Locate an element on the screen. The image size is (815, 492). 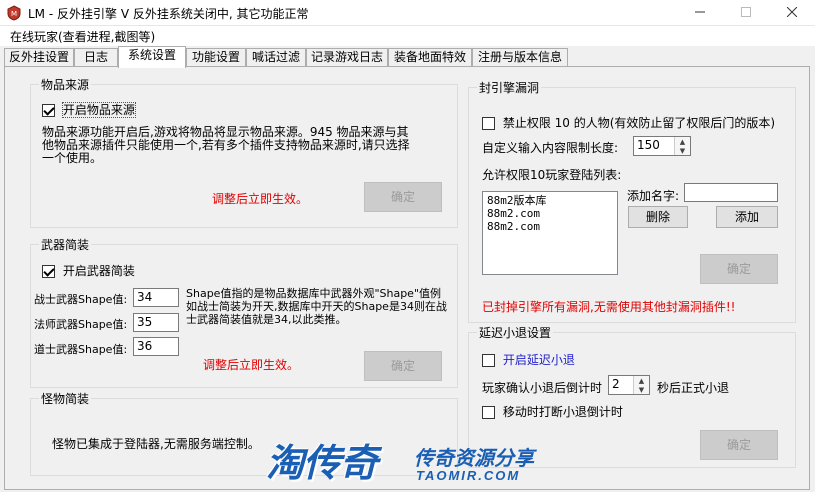
tab-anticheat: 反外挂设置 is located at coordinates (39, 57).